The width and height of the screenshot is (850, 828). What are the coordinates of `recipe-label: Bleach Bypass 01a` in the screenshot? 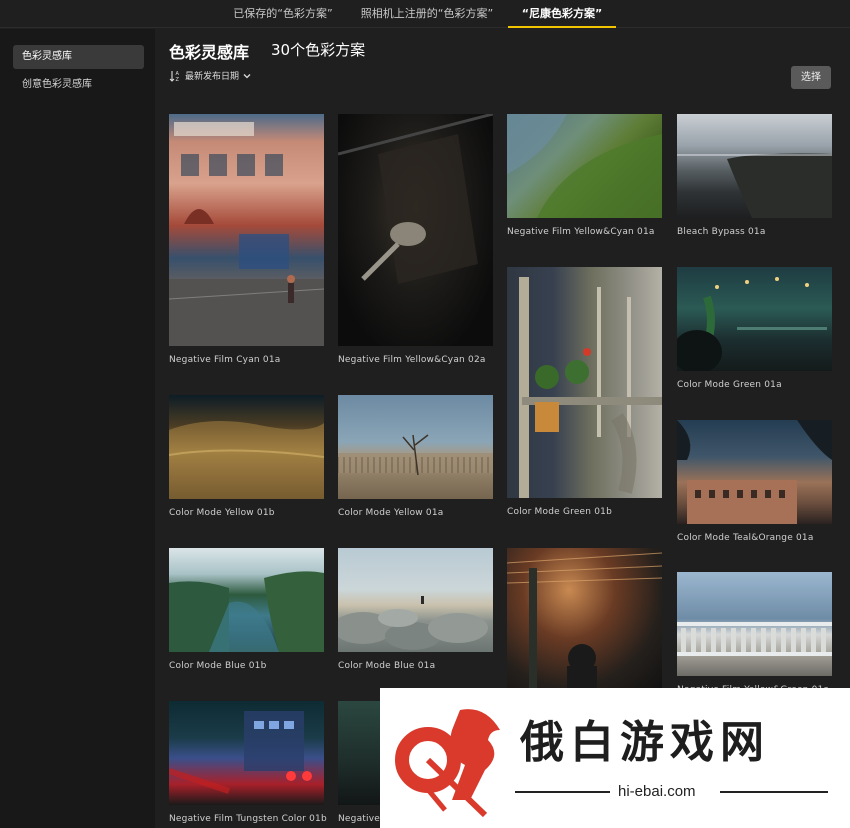 It's located at (721, 232).